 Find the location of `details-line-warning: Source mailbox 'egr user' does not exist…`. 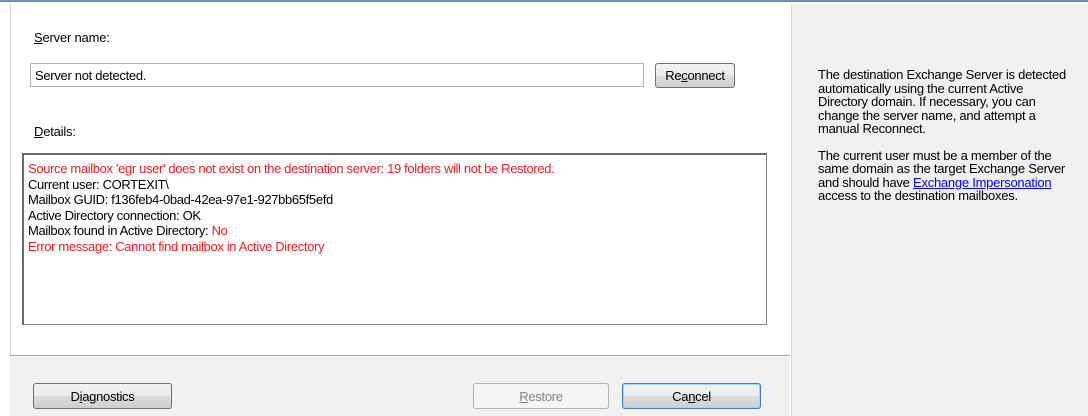

details-line-warning: Source mailbox 'egr user' does not exist… is located at coordinates (291, 168).